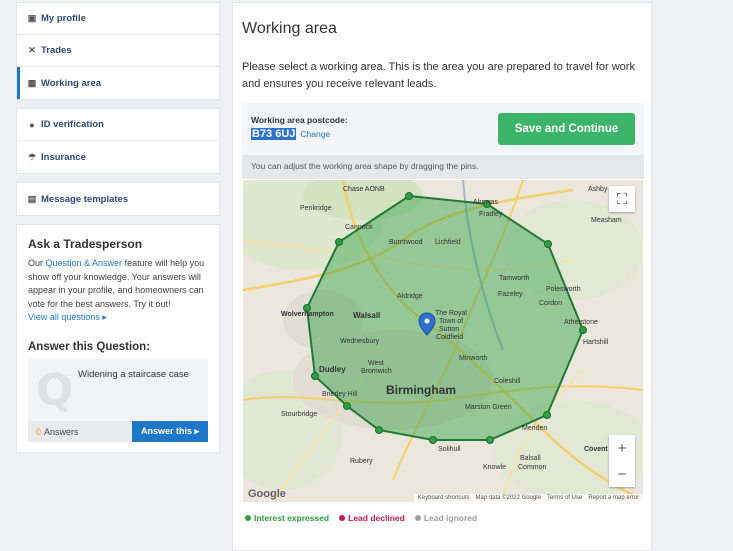 This screenshot has height=551, width=733. Describe the element at coordinates (410, 296) in the screenshot. I see `map-label: Aldridge` at that location.